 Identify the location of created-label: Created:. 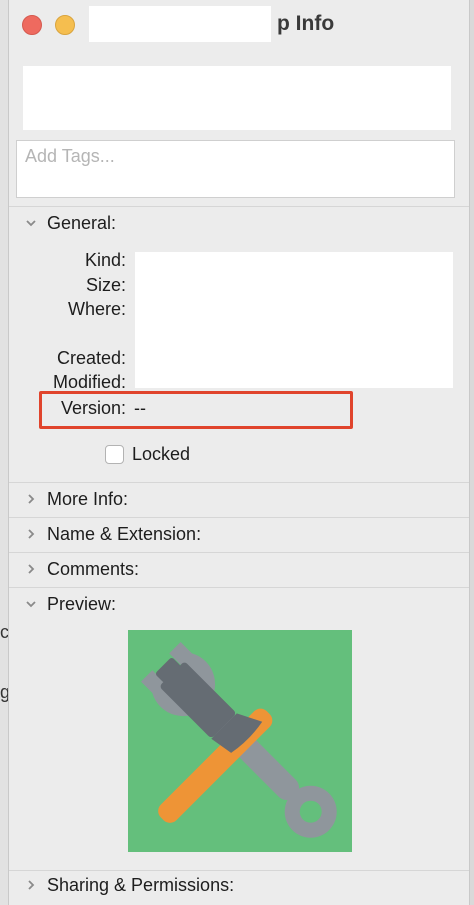
(91, 358).